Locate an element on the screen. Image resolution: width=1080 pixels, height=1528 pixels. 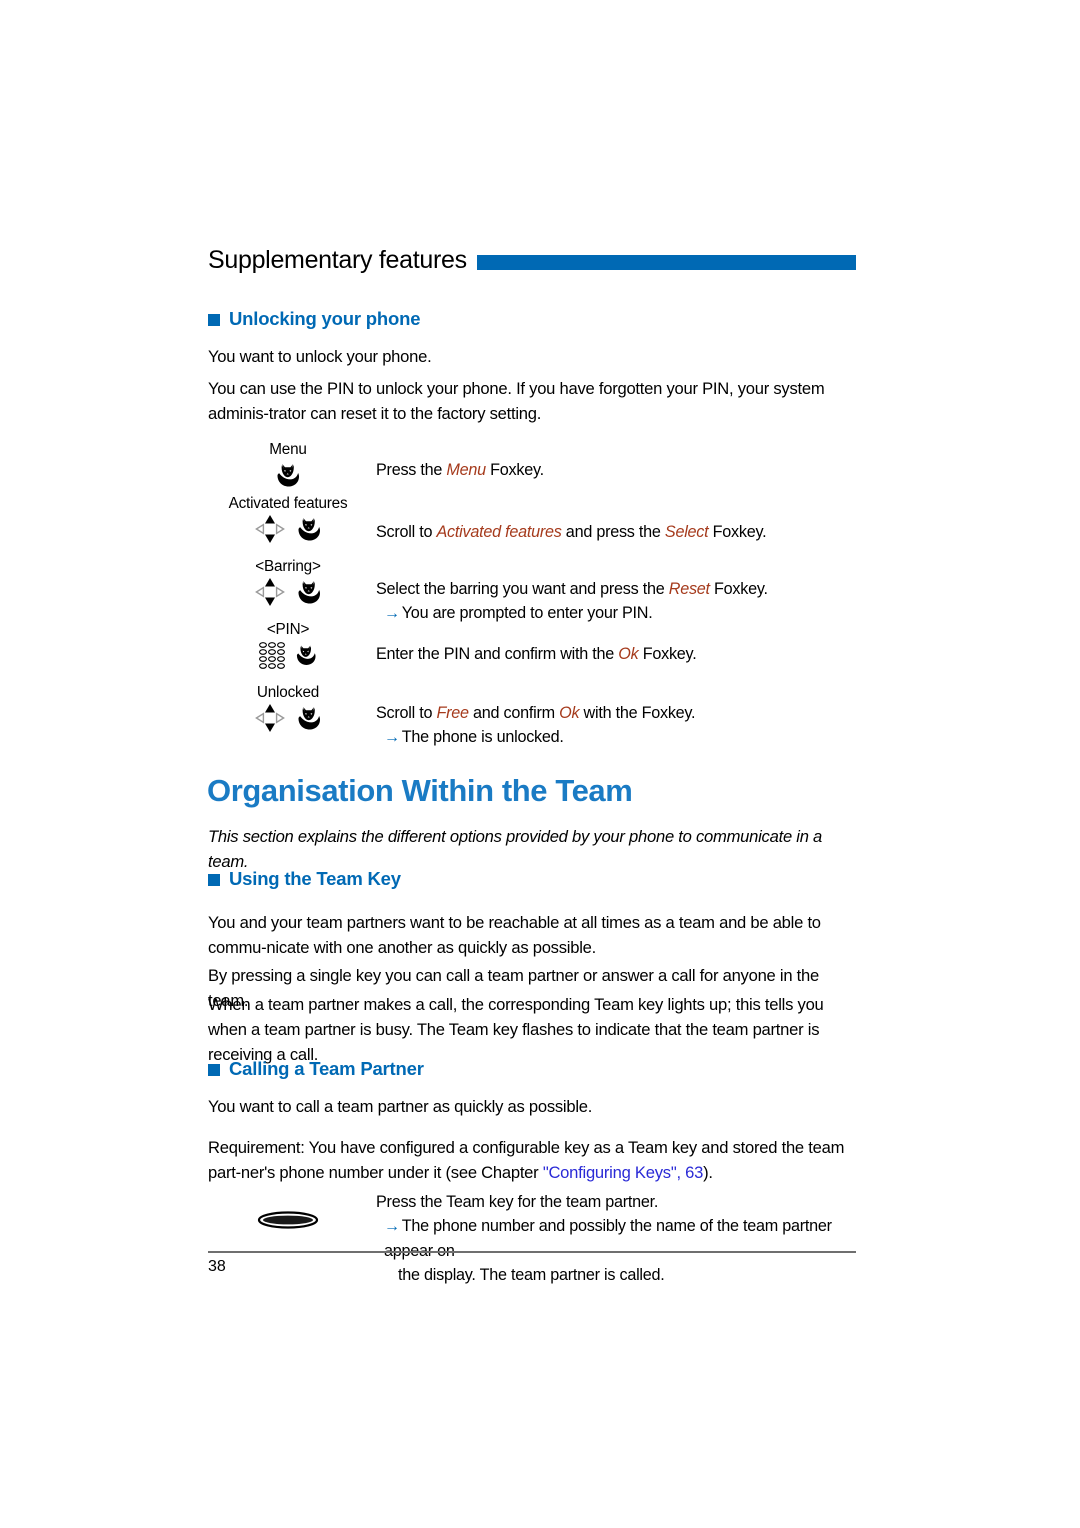
step-result-text: The phone is unlocked. is located at coordinates (482, 737).